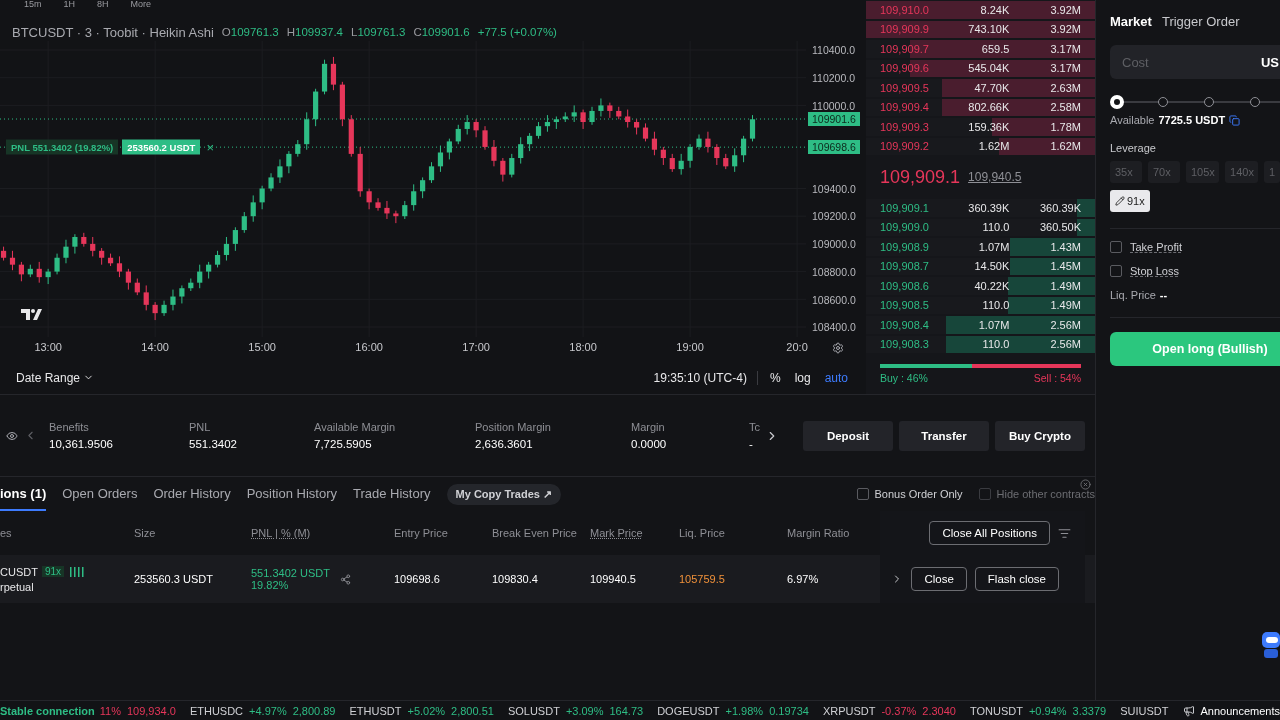 This screenshot has width=1280, height=720. I want to click on time-axis-label: 14:00, so click(155, 347).